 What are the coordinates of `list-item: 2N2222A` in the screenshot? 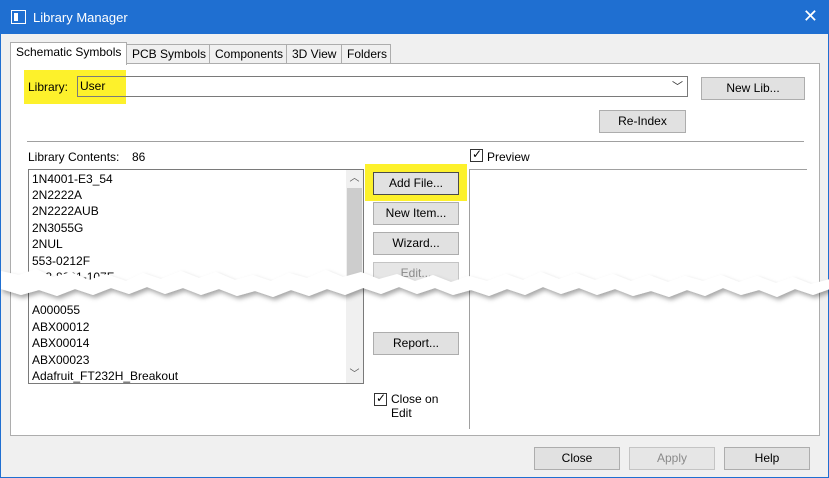 It's located at (57, 195).